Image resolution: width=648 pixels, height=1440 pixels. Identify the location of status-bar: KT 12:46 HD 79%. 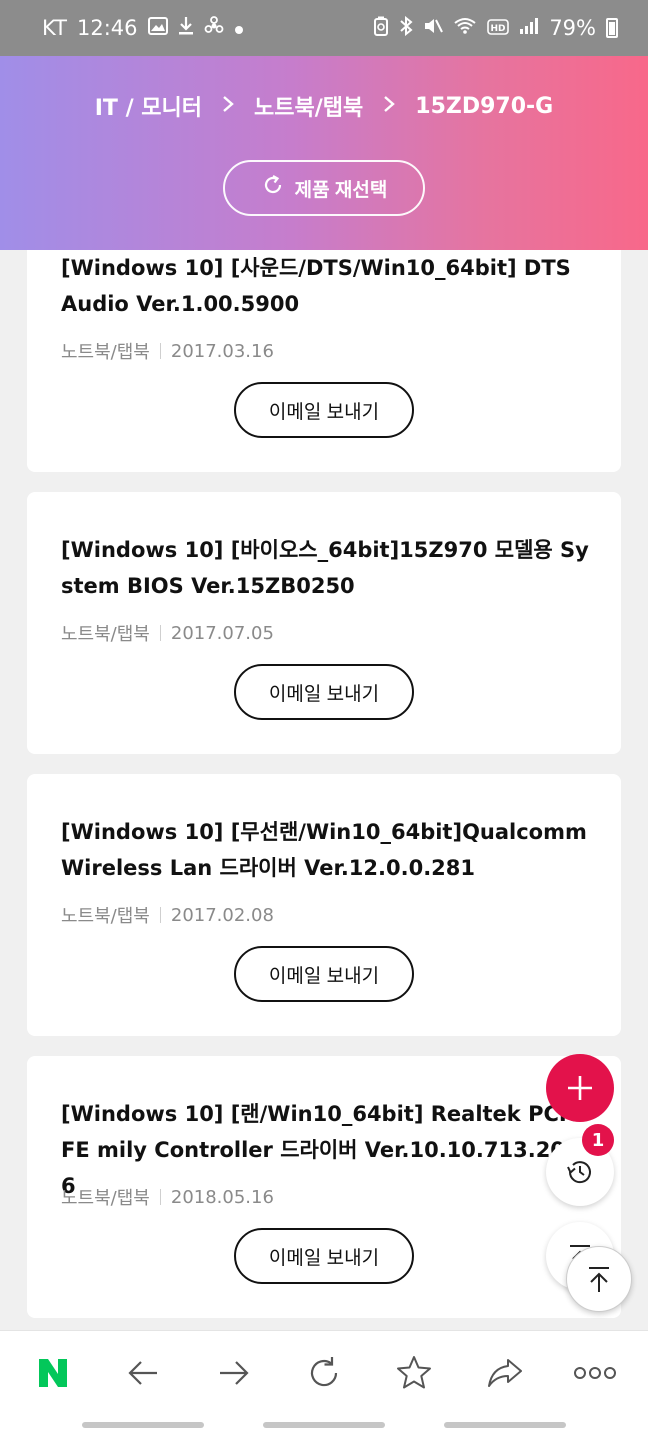
(324, 28).